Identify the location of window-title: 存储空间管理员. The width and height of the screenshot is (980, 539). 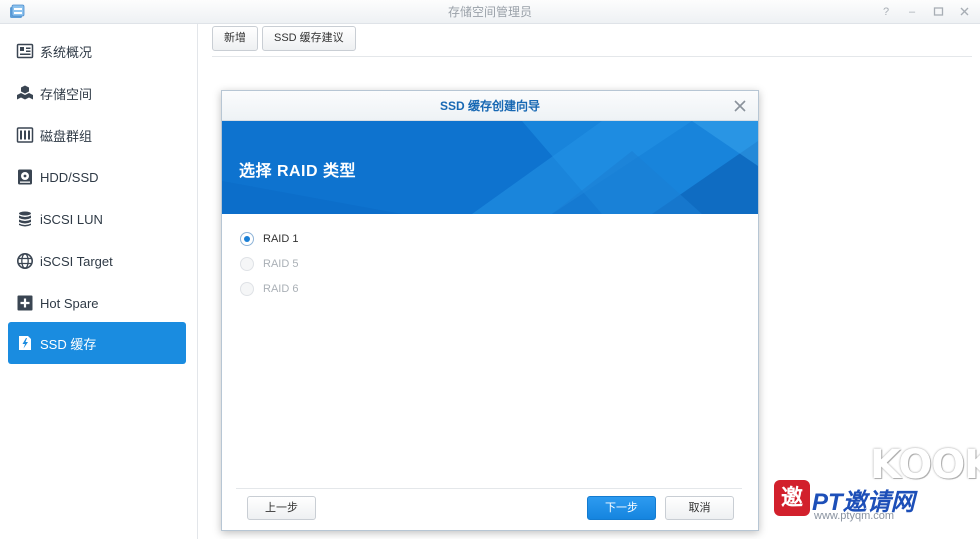
(489, 12).